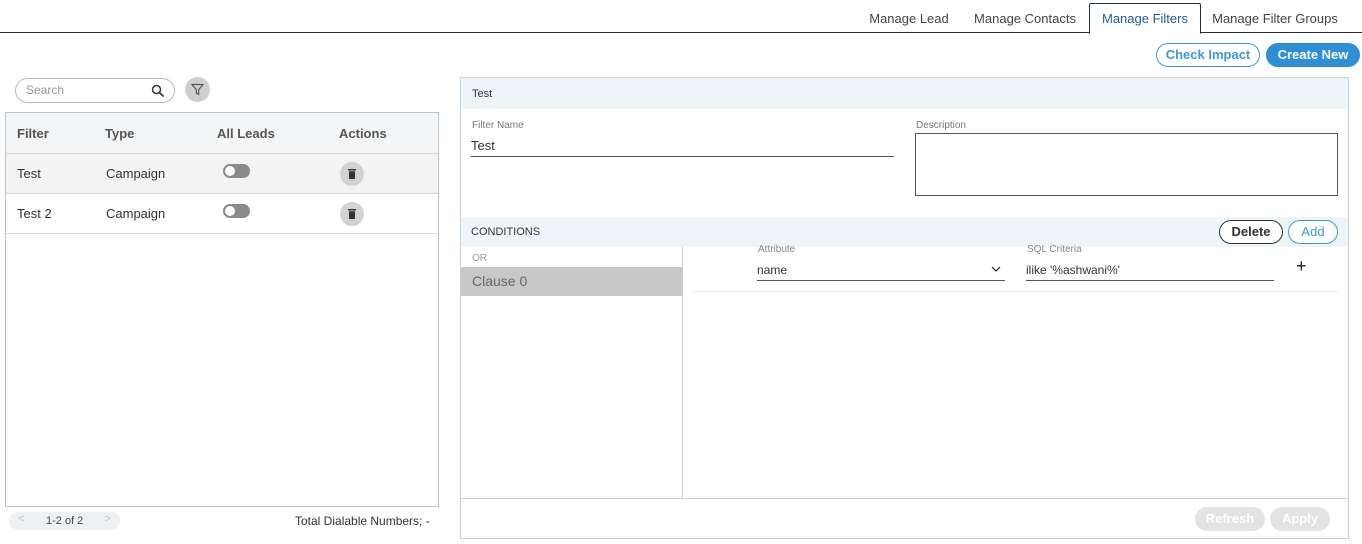  I want to click on cell-filter: Test 2, so click(34, 213).